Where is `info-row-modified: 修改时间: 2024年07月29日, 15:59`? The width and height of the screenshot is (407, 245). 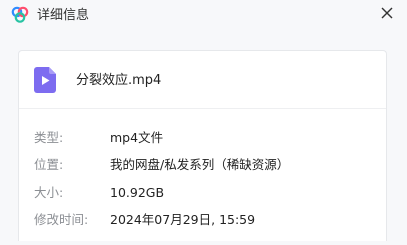
info-row-modified: 修改时间: 2024年07月29日, 15:59 is located at coordinates (202, 220).